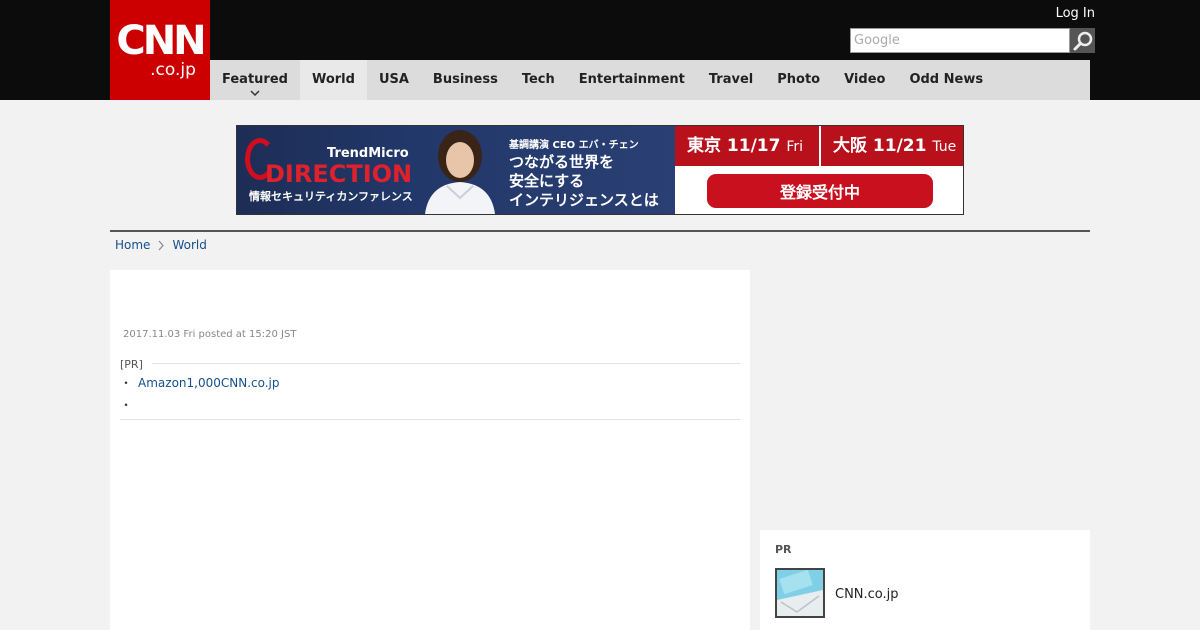 The width and height of the screenshot is (1200, 630). Describe the element at coordinates (209, 383) in the screenshot. I see `pr-link-amazon: Amazon1,000CNN.co.jp` at that location.